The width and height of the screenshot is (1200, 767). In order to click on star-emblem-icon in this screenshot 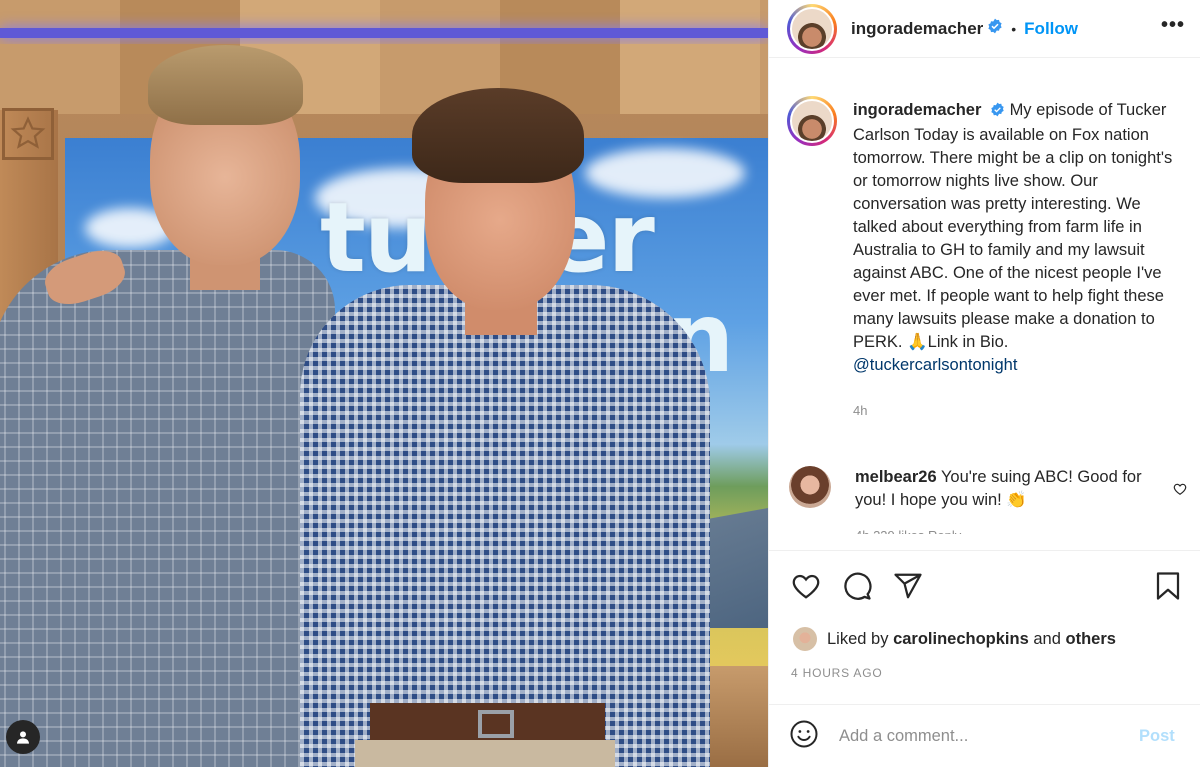, I will do `click(28, 134)`.